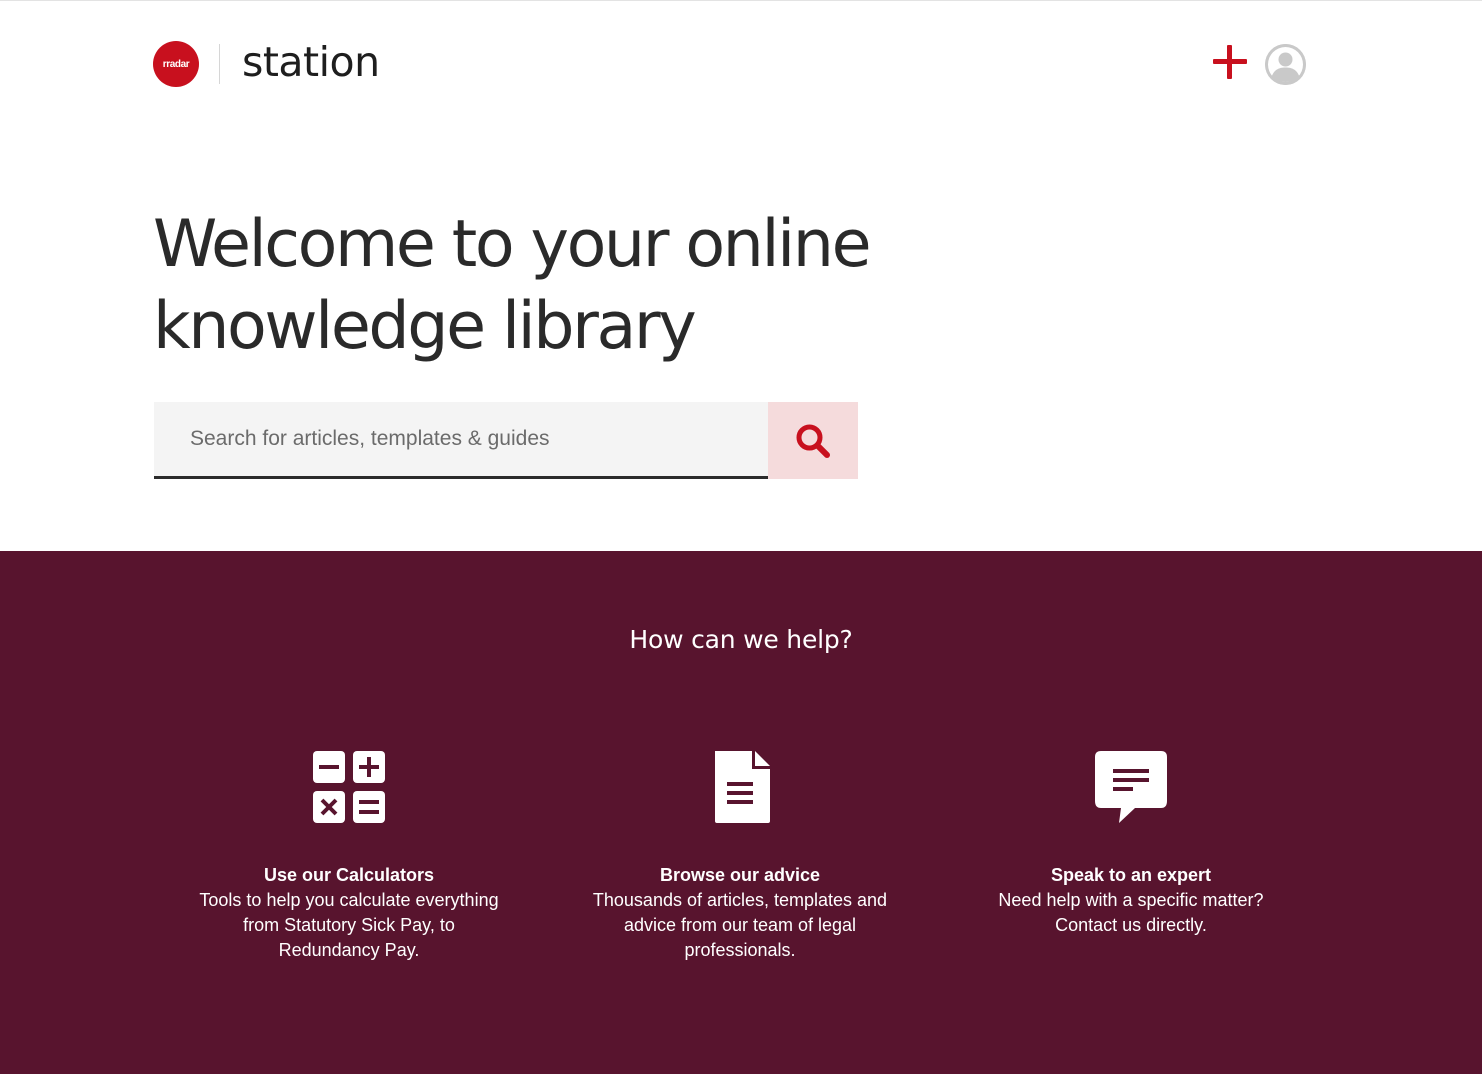 Image resolution: width=1482 pixels, height=1074 pixels. Describe the element at coordinates (461, 440) in the screenshot. I see `search-input` at that location.